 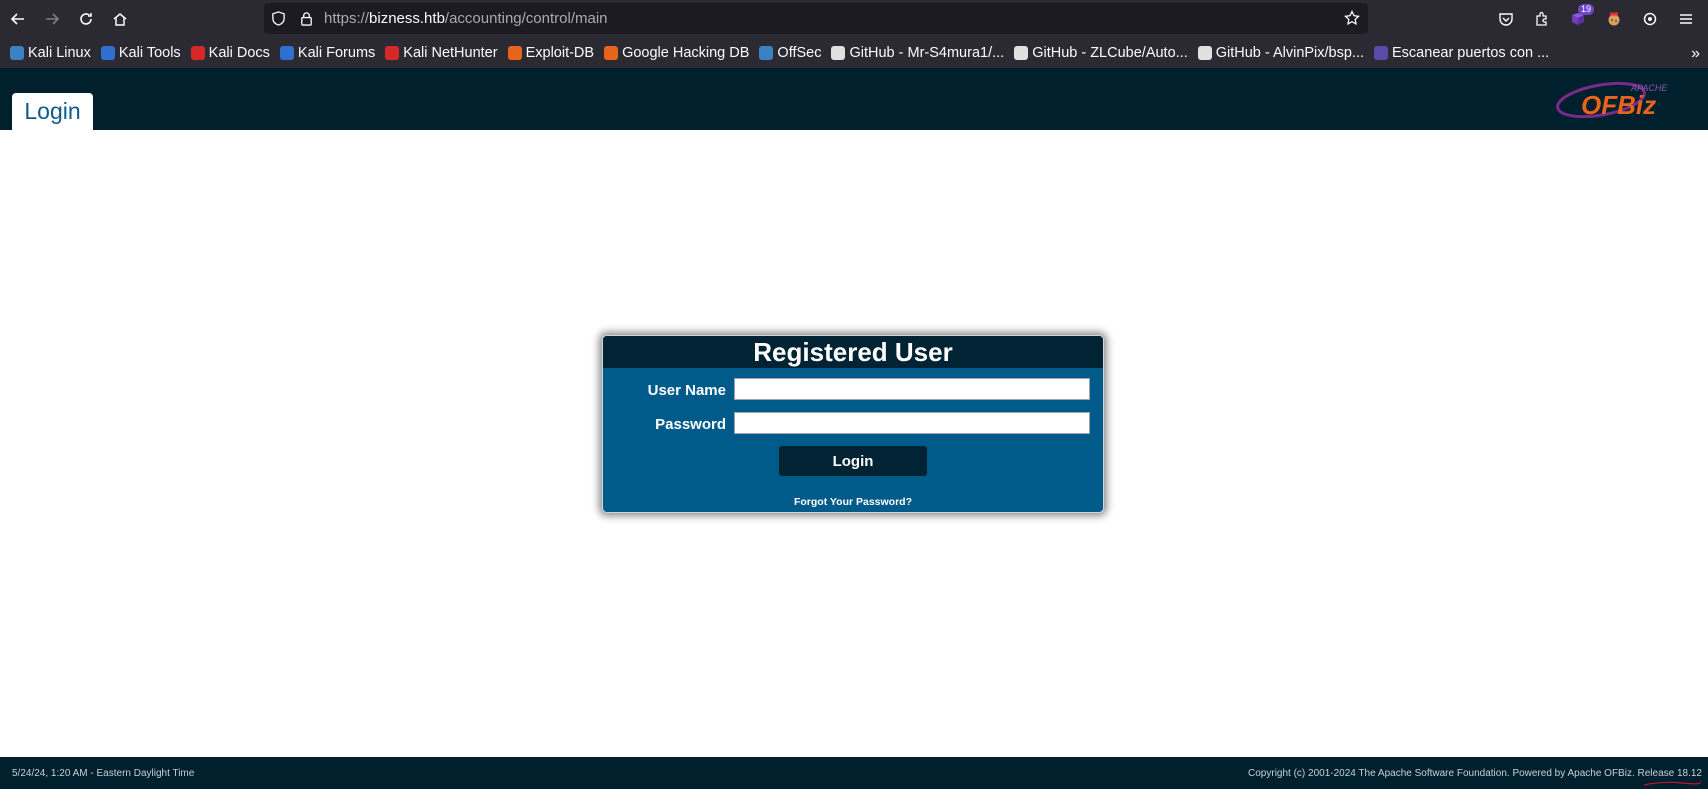 I want to click on home-button, so click(x=120, y=19).